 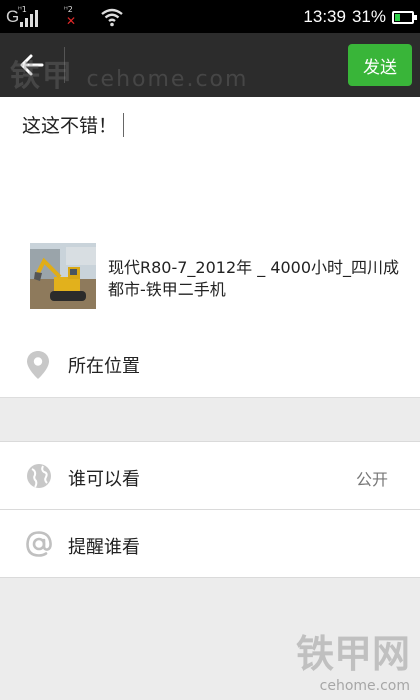 I want to click on clock: 13:39, so click(x=324, y=16).